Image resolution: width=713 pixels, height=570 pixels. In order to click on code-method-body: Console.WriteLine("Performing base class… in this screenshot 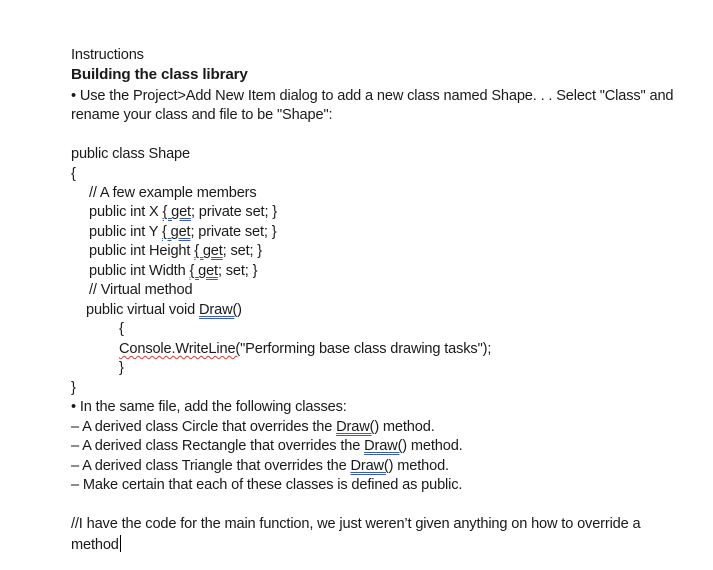, I will do `click(305, 349)`.